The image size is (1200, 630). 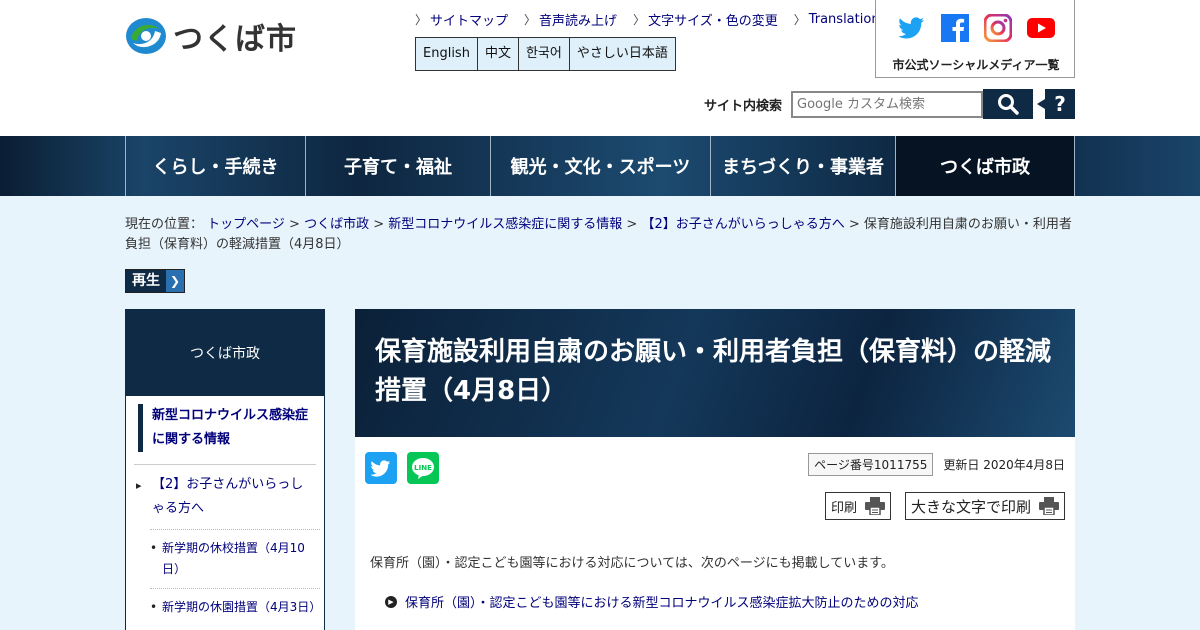 I want to click on sidebar-covid-link: 新型コロナウイルス感染症に関する情報, so click(x=230, y=427).